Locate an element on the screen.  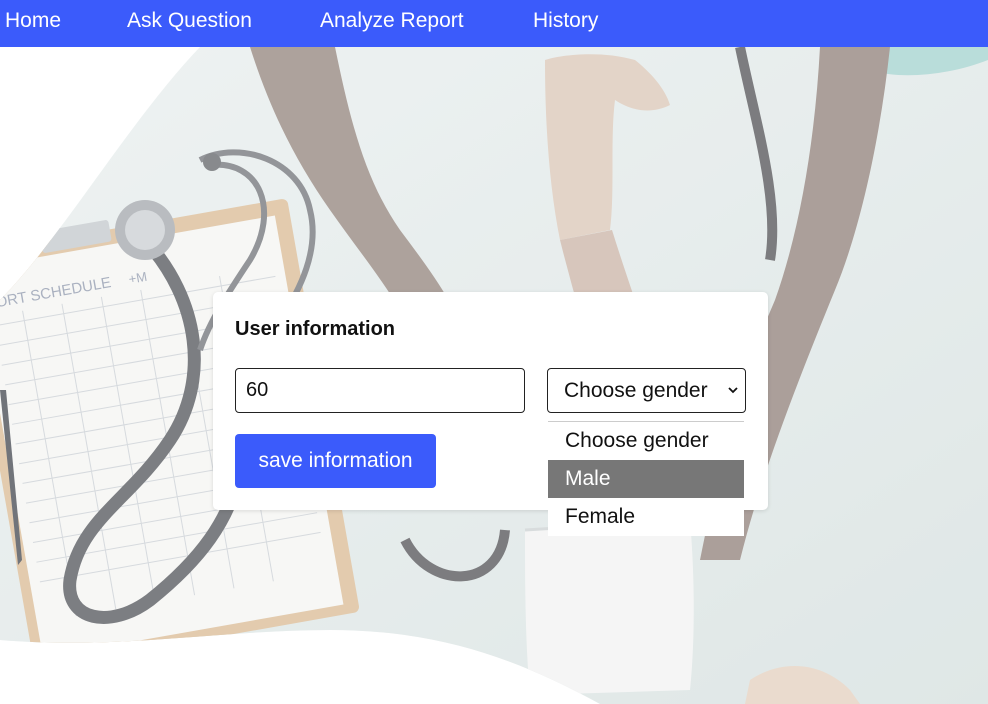
gender-select: Choose gender is located at coordinates (646, 390).